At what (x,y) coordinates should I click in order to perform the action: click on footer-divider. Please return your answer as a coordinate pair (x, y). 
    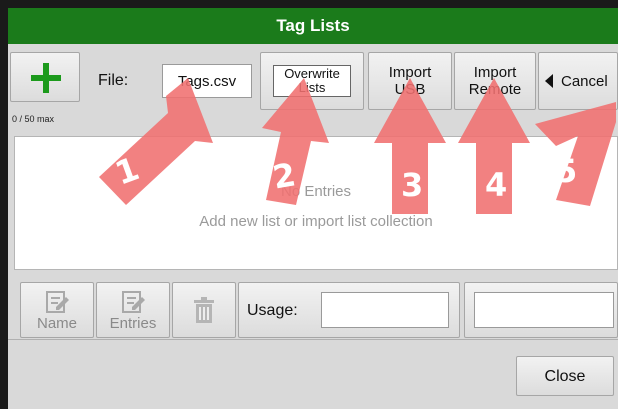
    Looking at the image, I should click on (313, 339).